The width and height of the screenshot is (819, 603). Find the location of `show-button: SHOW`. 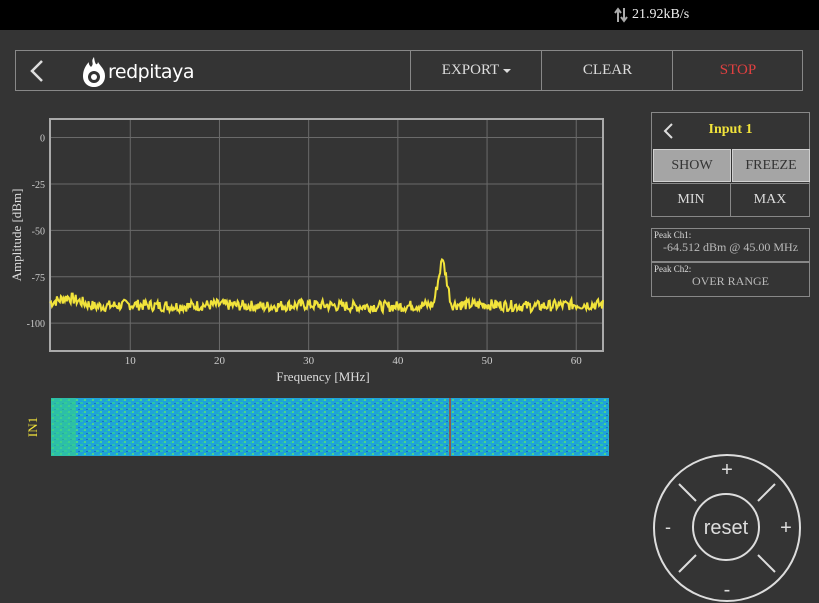

show-button: SHOW is located at coordinates (692, 165).